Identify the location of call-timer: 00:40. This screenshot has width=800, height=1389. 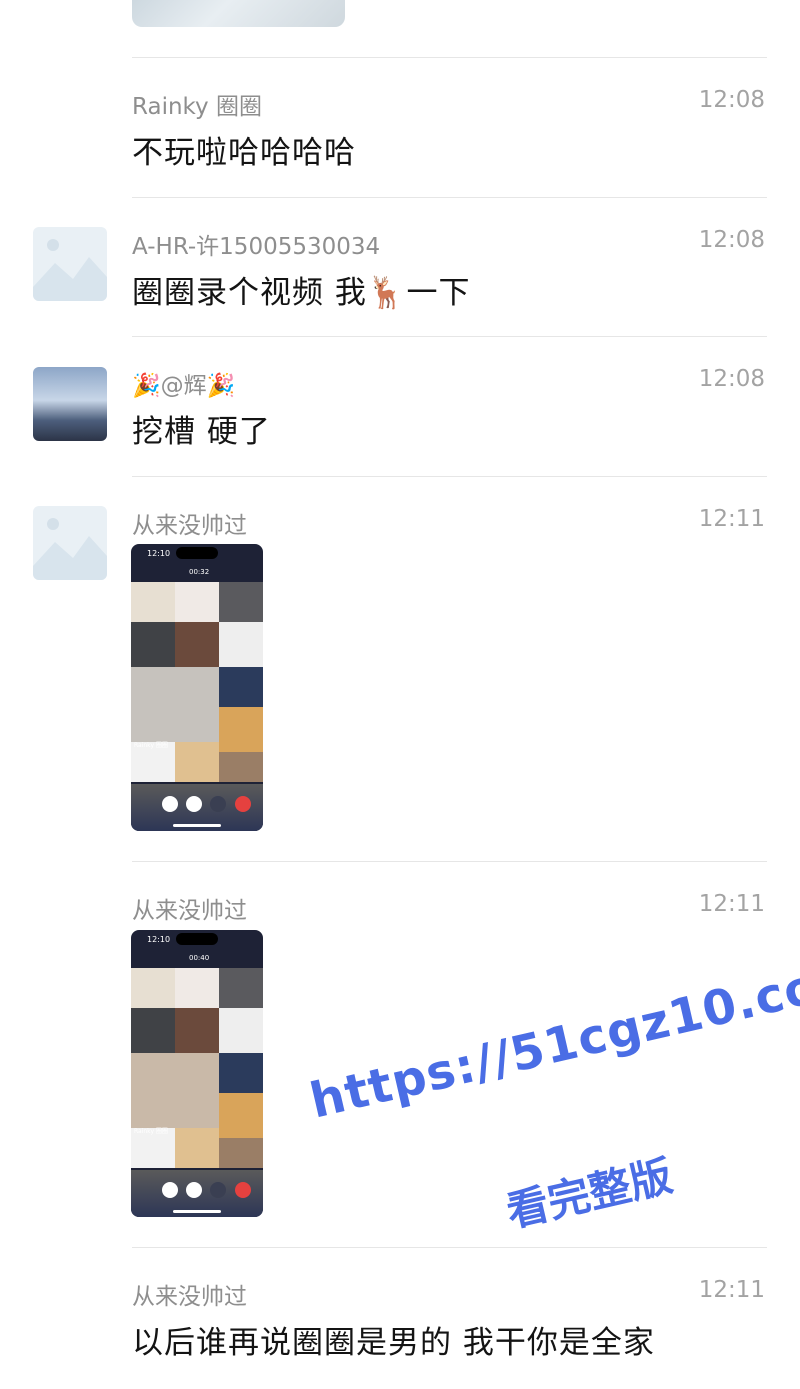
(199, 958).